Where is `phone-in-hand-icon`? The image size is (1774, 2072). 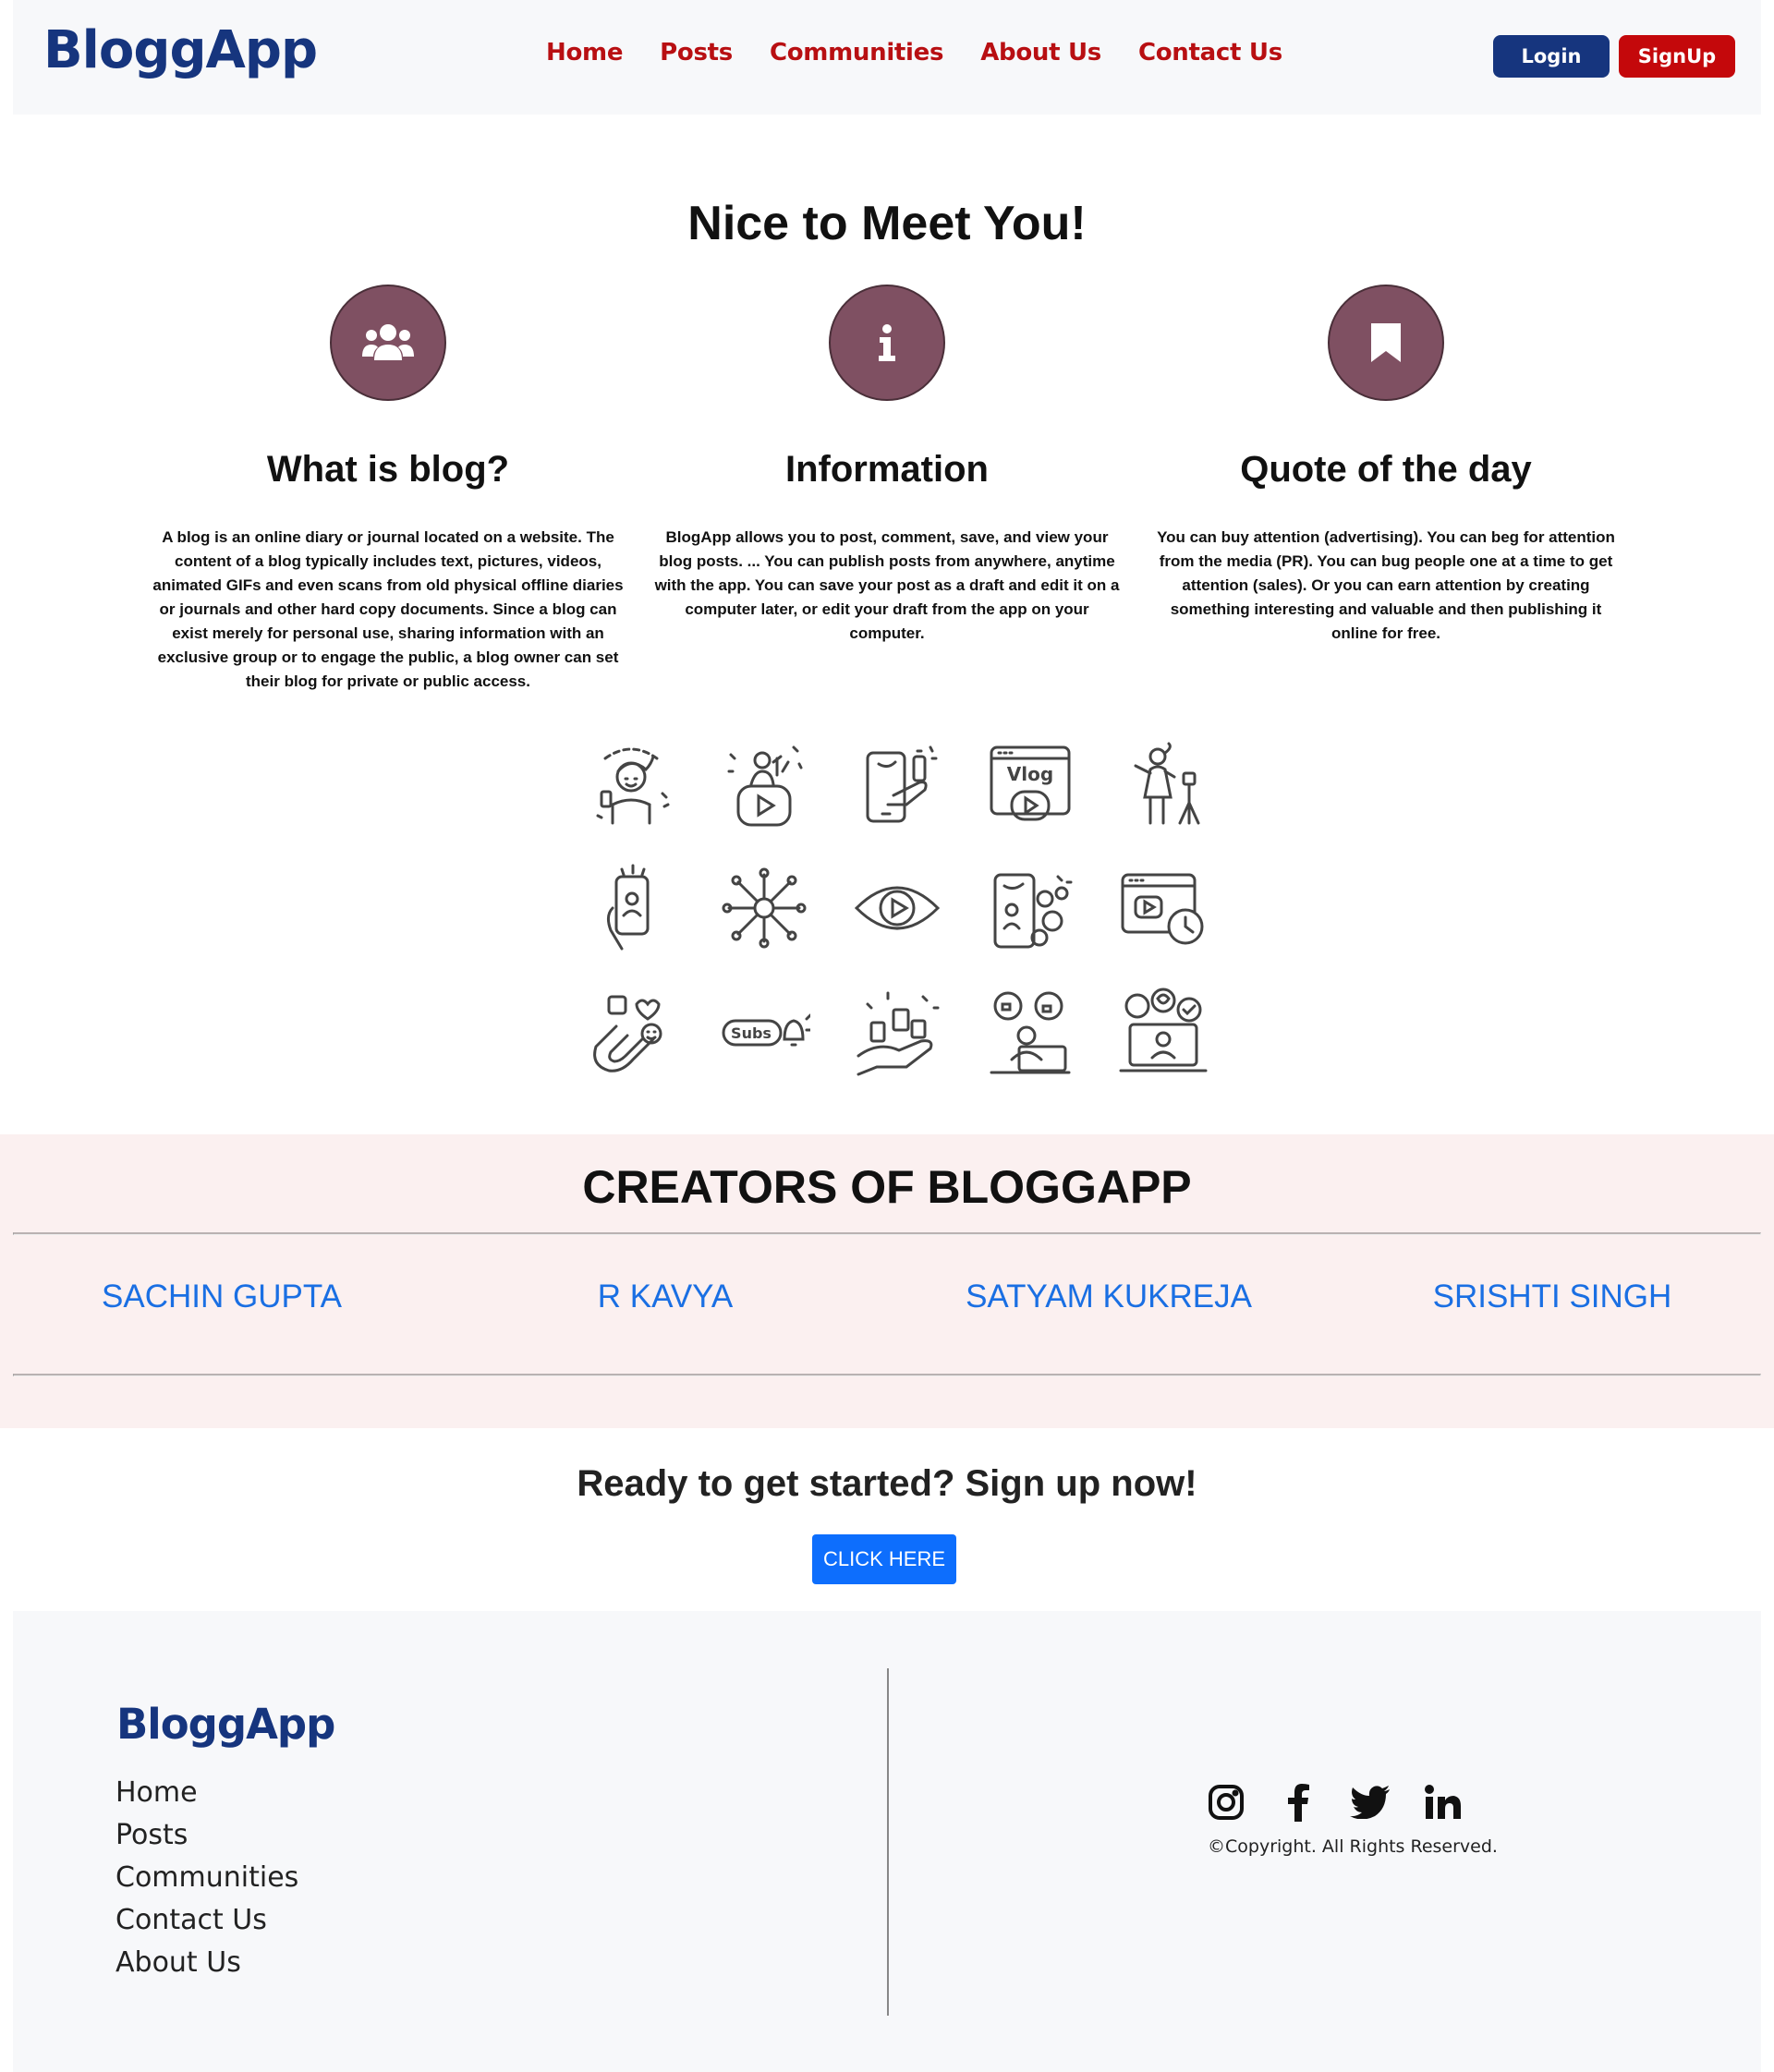 phone-in-hand-icon is located at coordinates (631, 908).